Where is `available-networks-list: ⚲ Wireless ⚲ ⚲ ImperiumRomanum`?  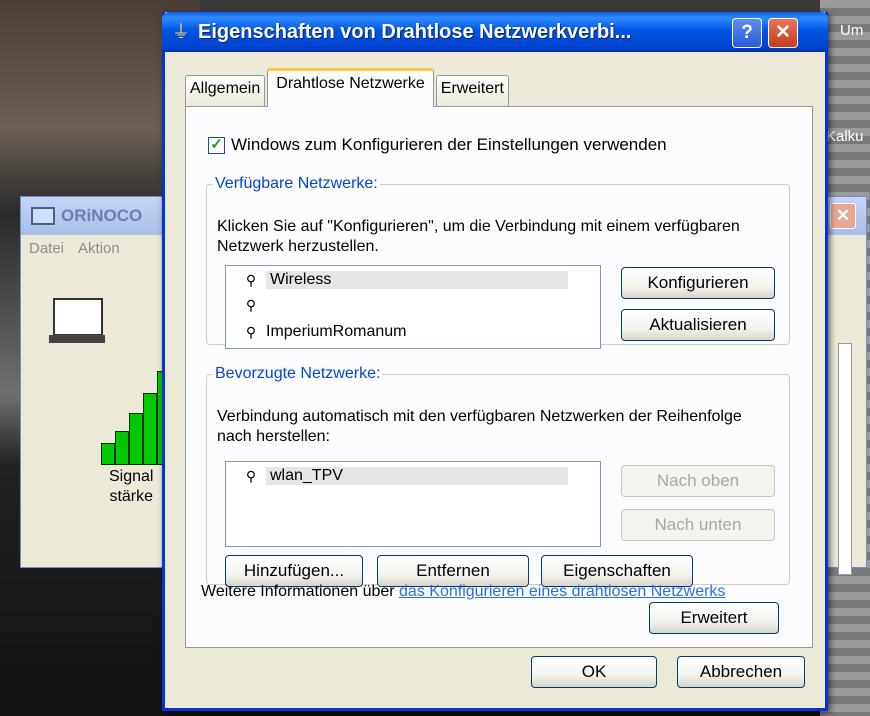 available-networks-list: ⚲ Wireless ⚲ ⚲ ImperiumRomanum is located at coordinates (413, 307).